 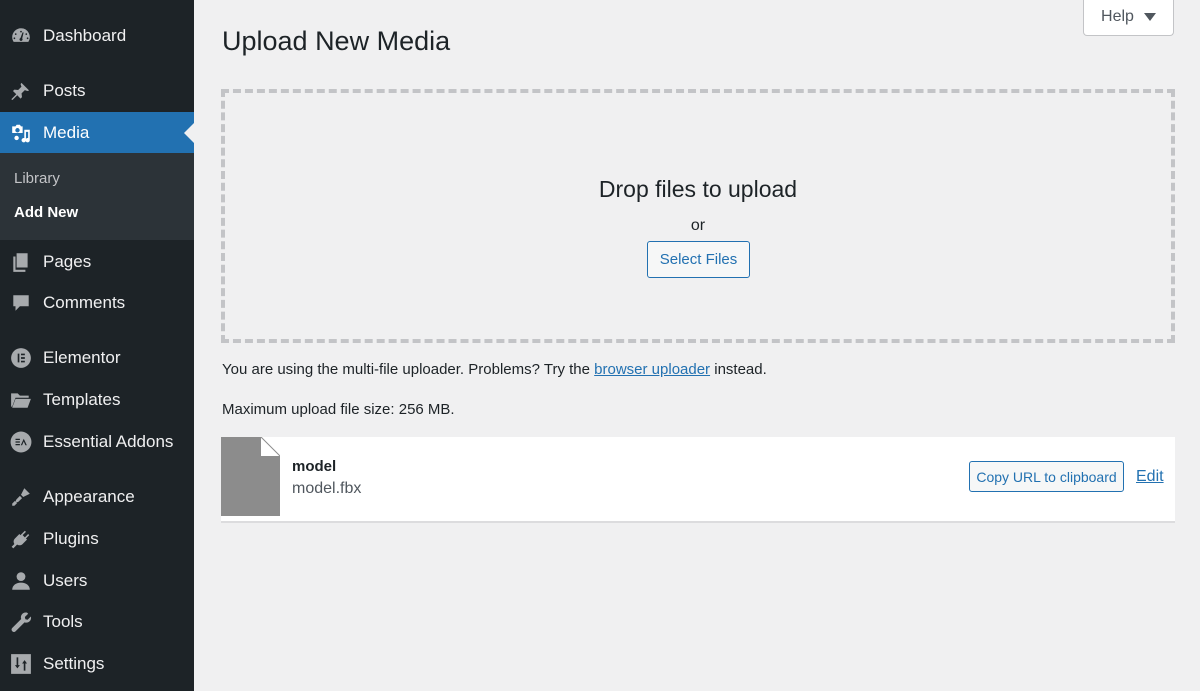 What do you see at coordinates (698, 189) in the screenshot?
I see `drop-instructions: Drop files to upload` at bounding box center [698, 189].